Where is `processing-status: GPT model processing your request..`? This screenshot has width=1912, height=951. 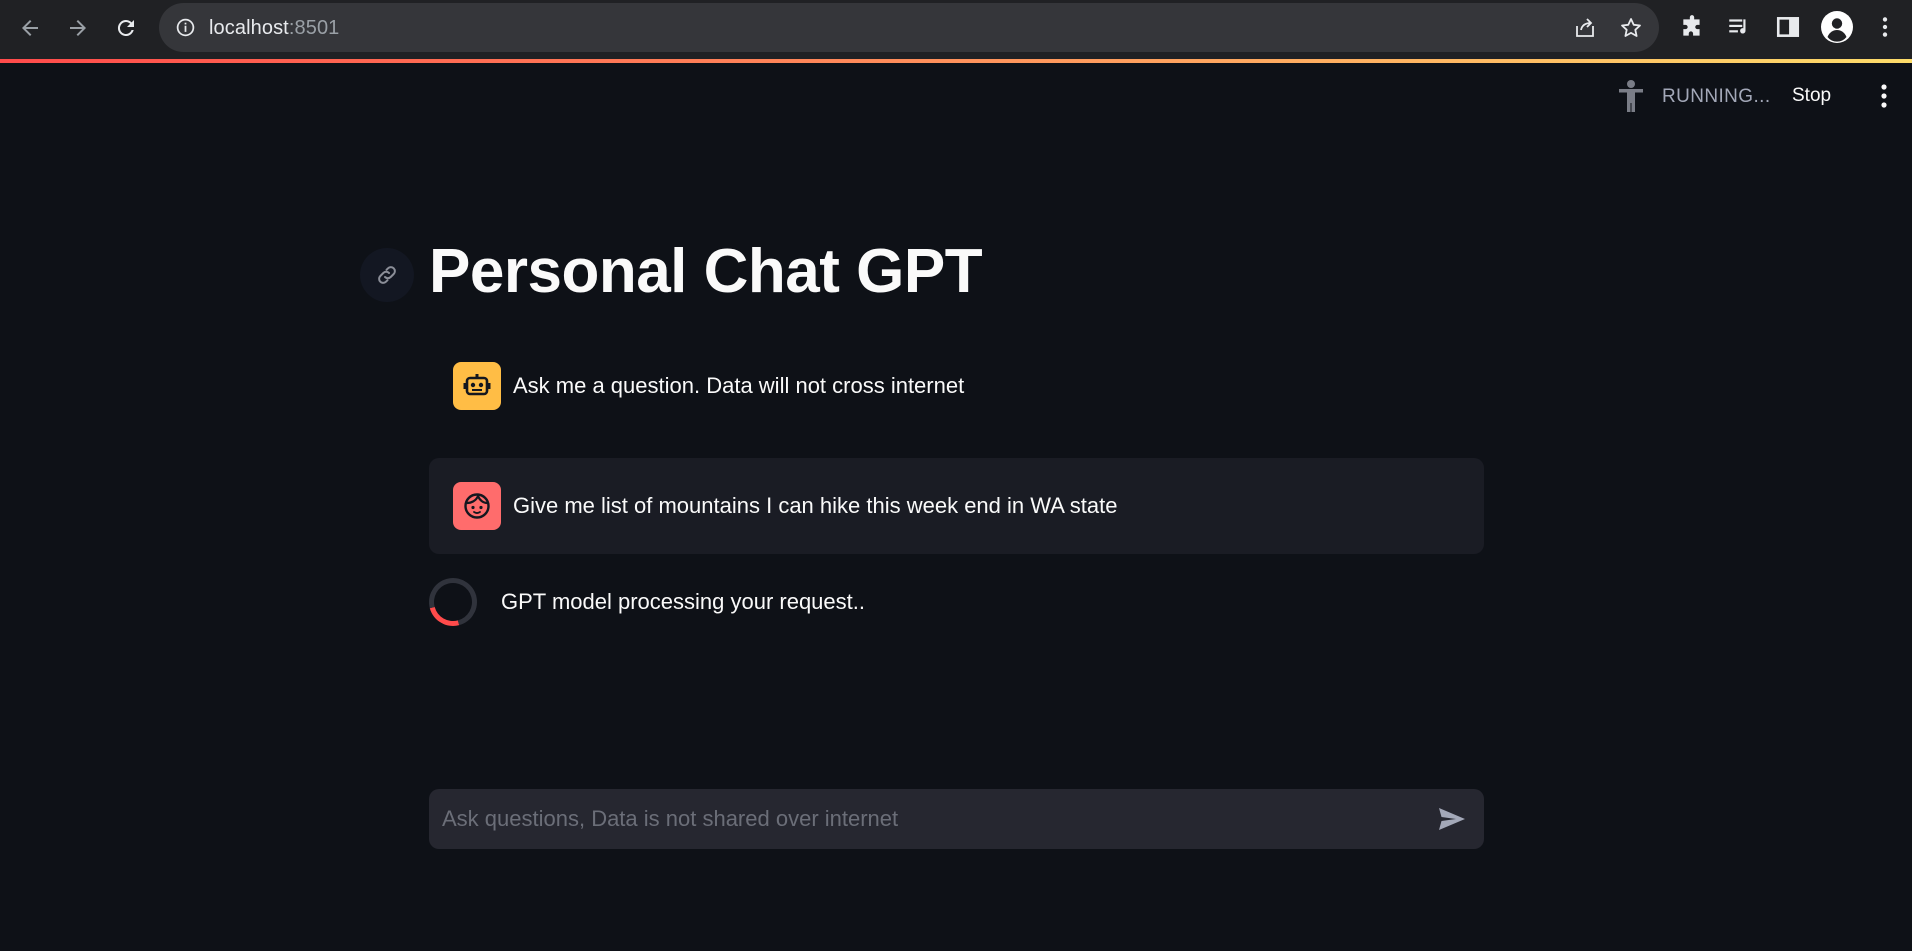 processing-status: GPT model processing your request.. is located at coordinates (642, 602).